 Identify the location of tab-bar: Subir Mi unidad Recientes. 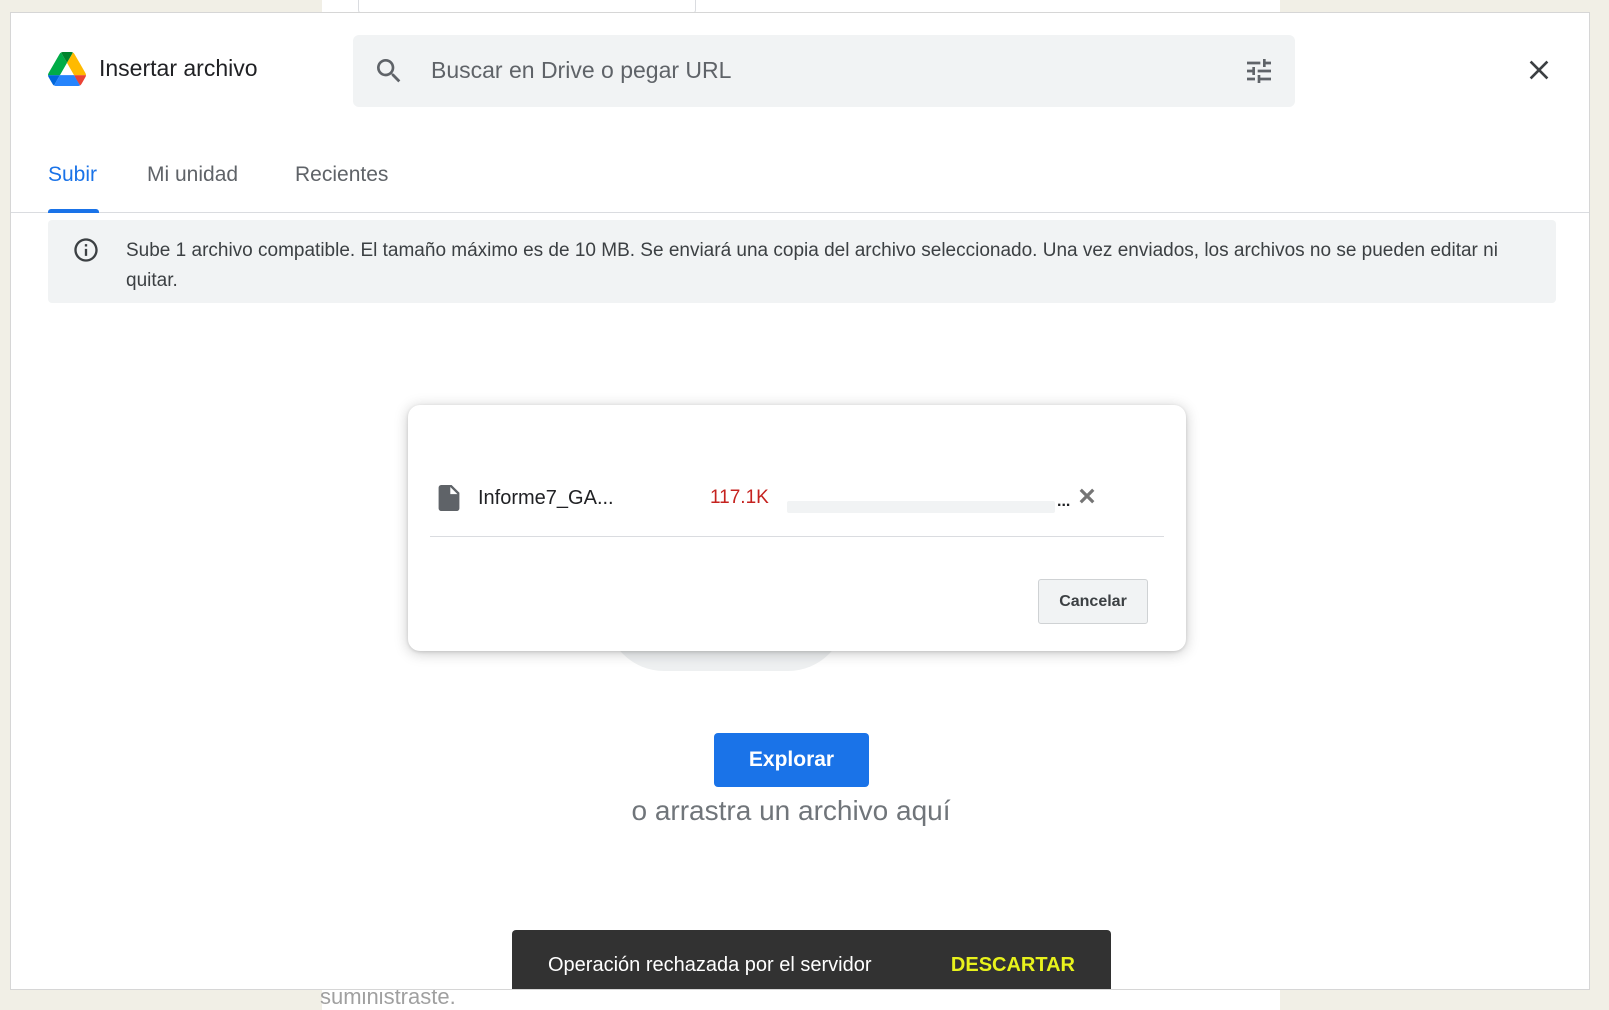
(800, 173).